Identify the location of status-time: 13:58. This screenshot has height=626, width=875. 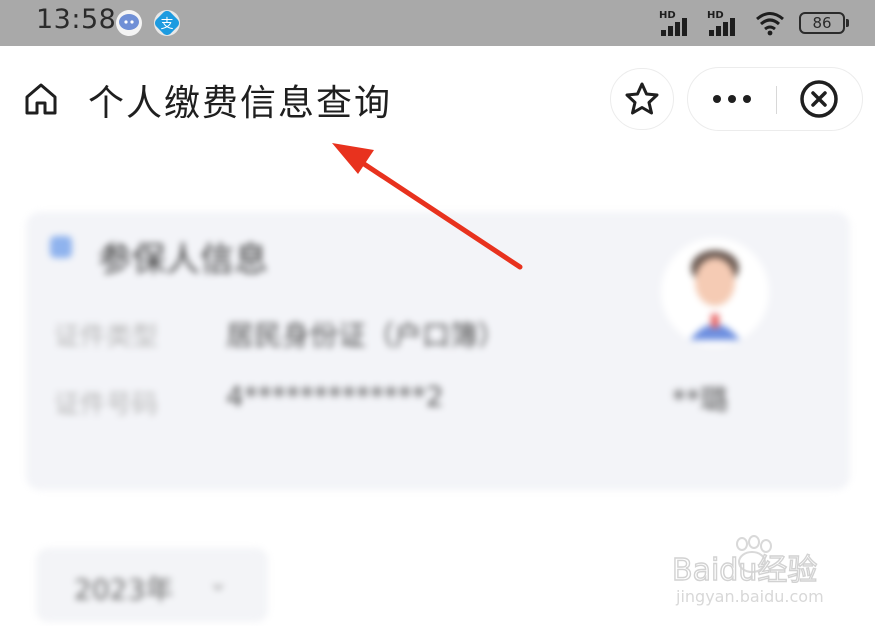
(76, 19).